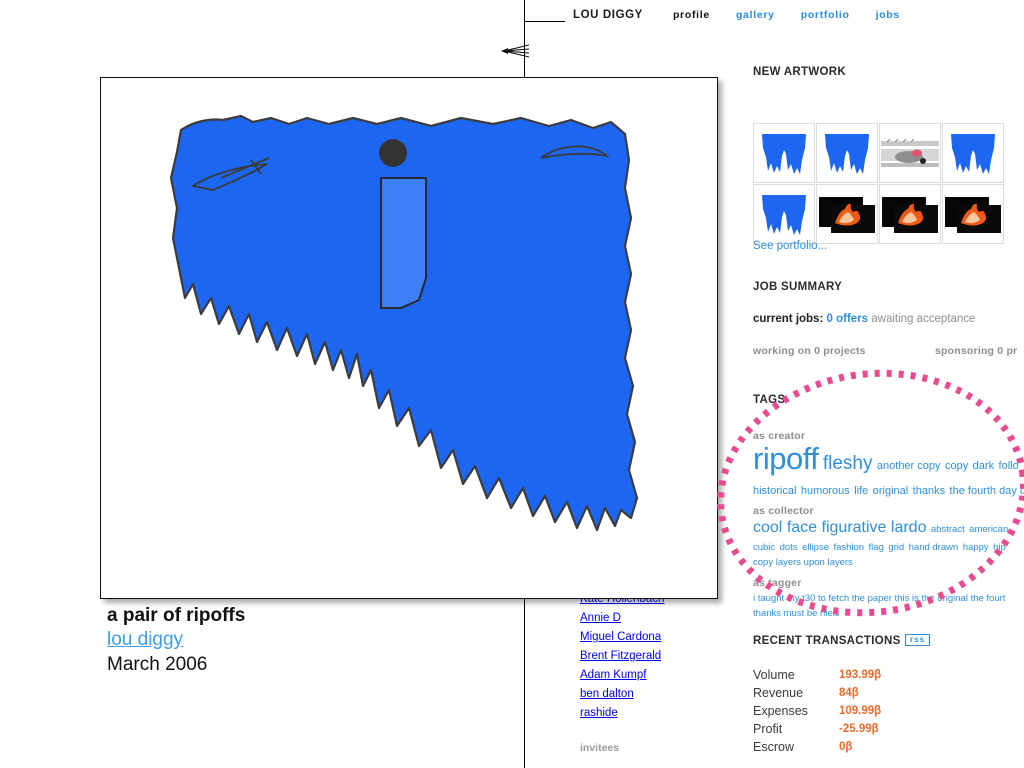 The image size is (1024, 768). I want to click on artwork-author-link: lou diggy, so click(145, 639).